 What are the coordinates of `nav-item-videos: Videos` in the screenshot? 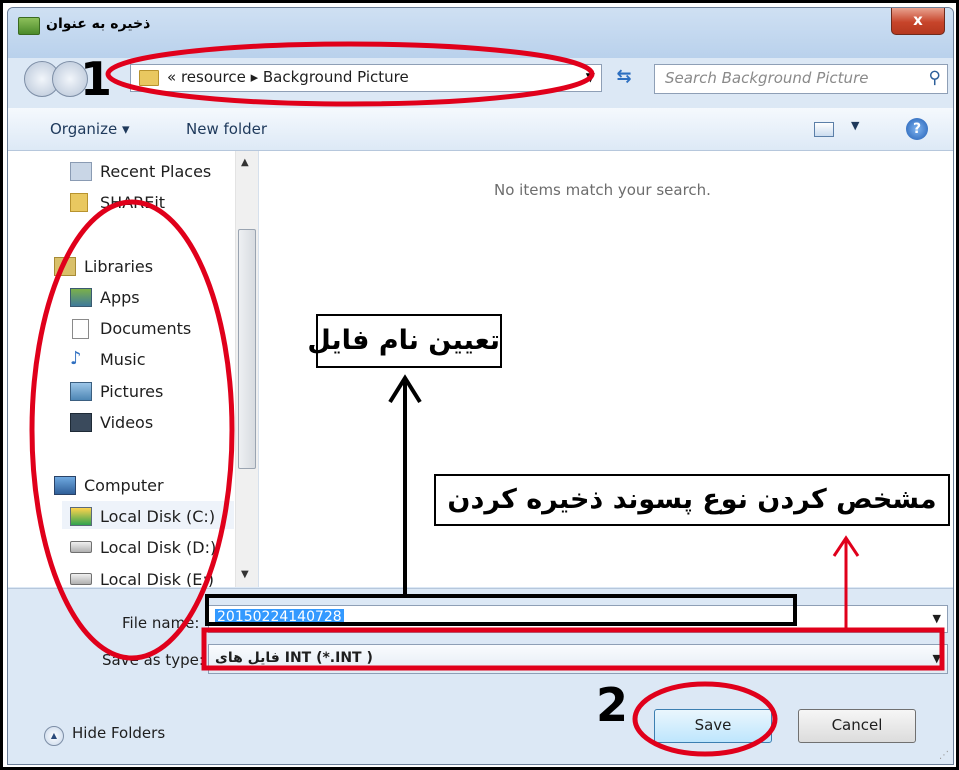 It's located at (126, 422).